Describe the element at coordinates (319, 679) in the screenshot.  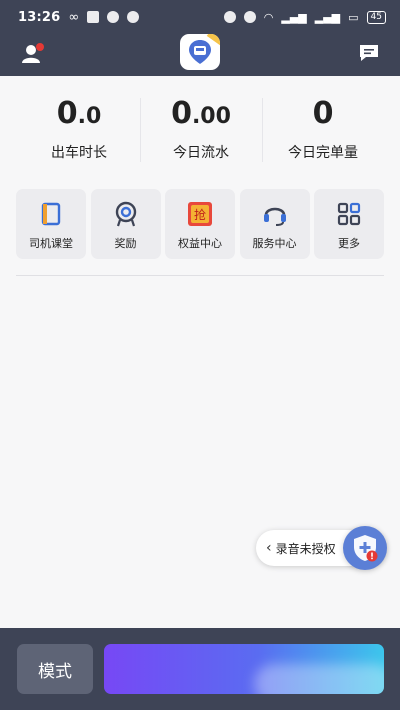
I see `button-glow` at that location.